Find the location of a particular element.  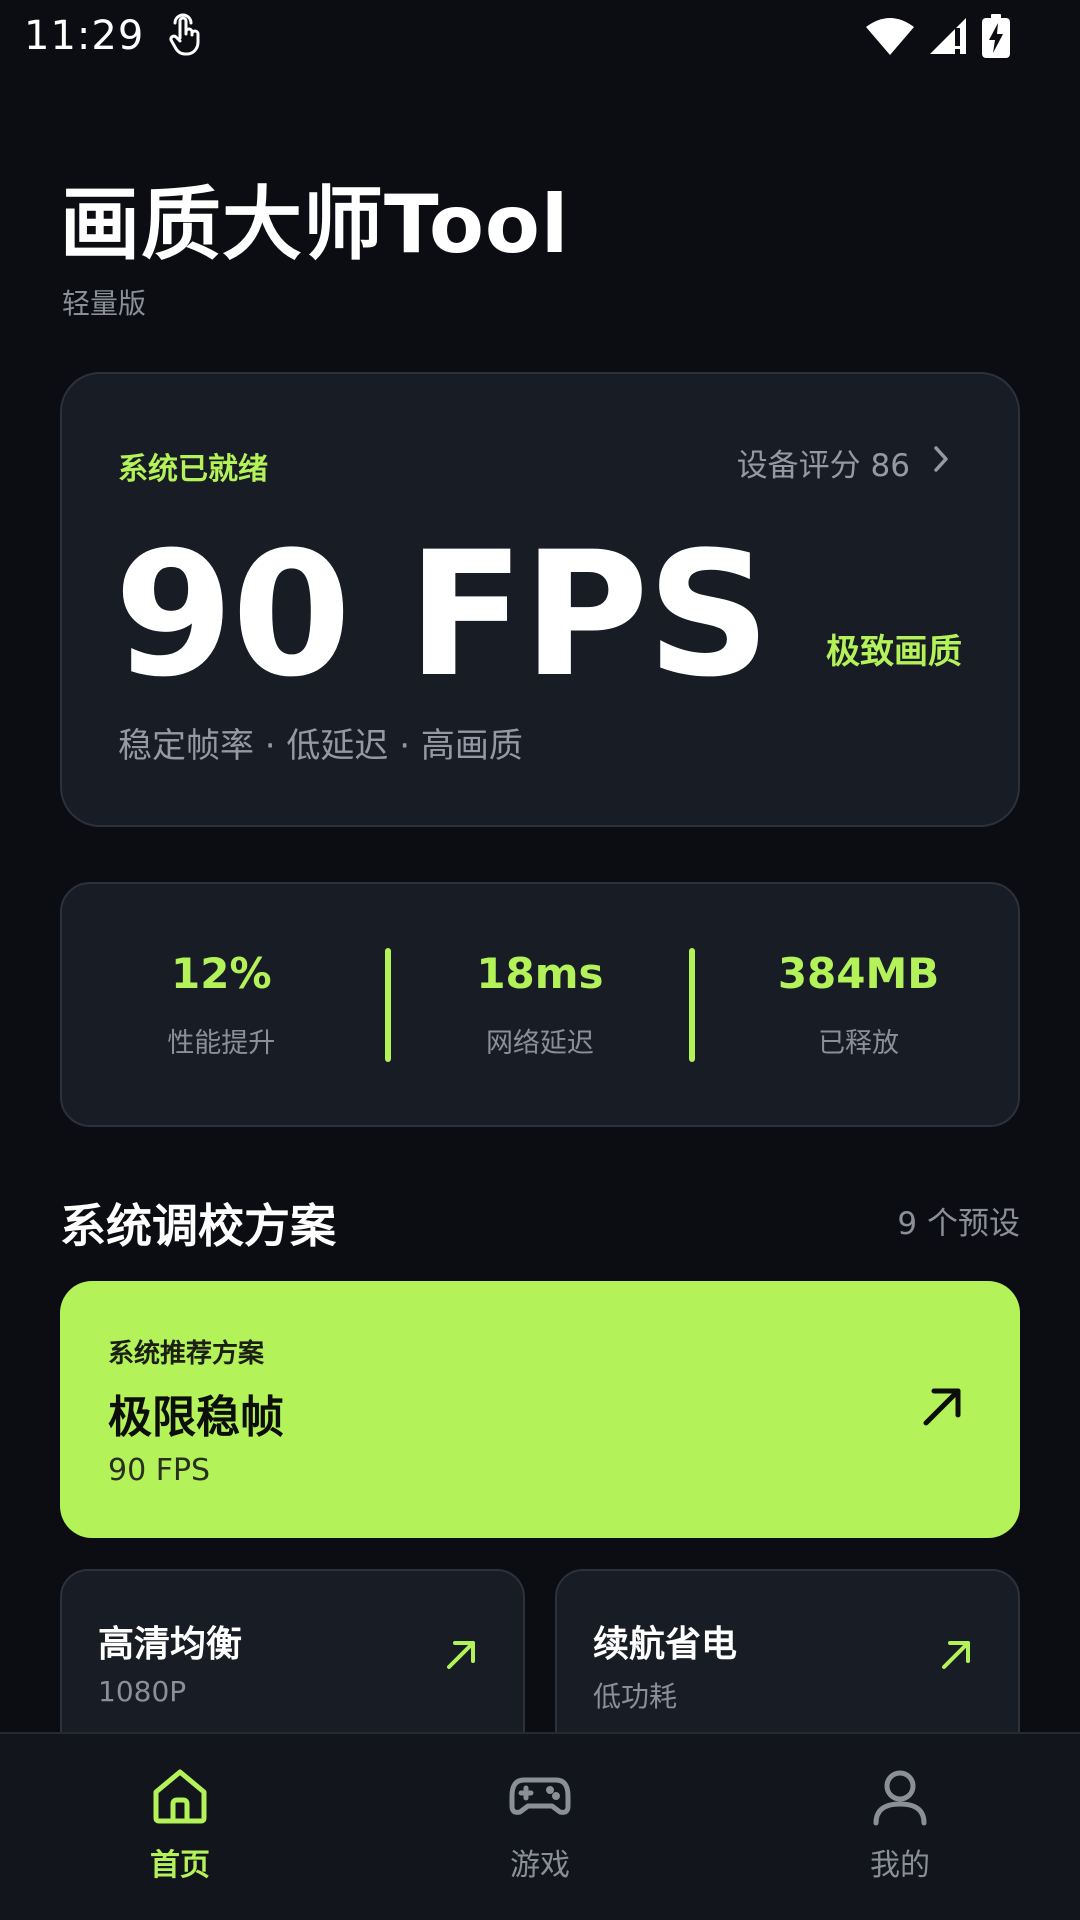

nav-games: 游戏 is located at coordinates (540, 1827).